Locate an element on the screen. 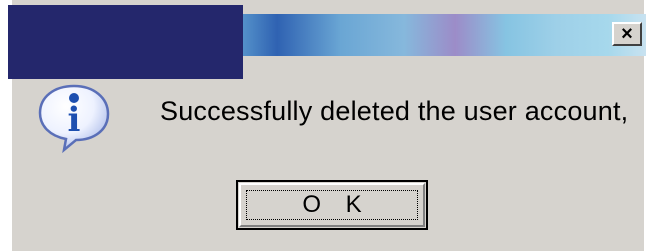 This screenshot has width=652, height=251. info-icon: i is located at coordinates (74, 119).